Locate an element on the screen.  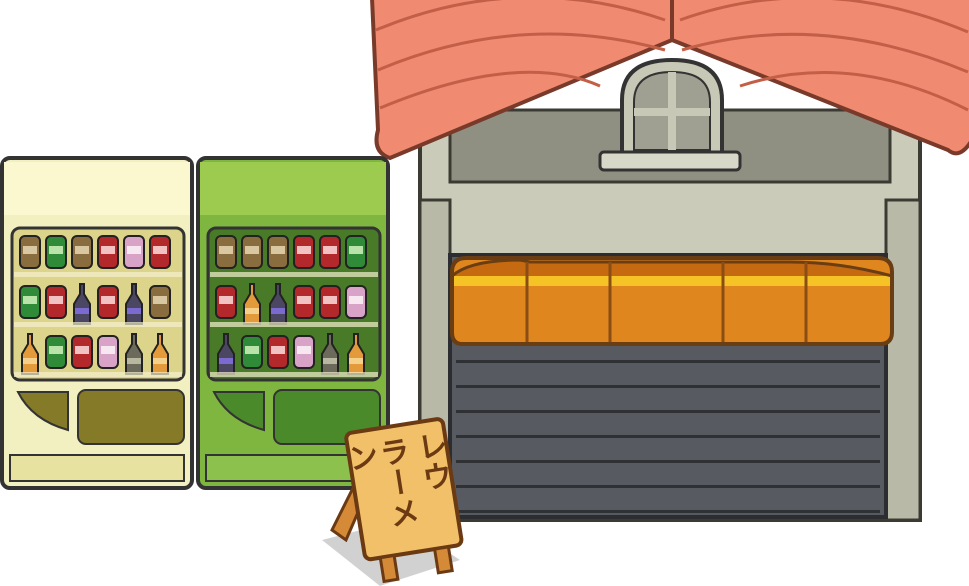
awning-stripe is located at coordinates (672, 281).